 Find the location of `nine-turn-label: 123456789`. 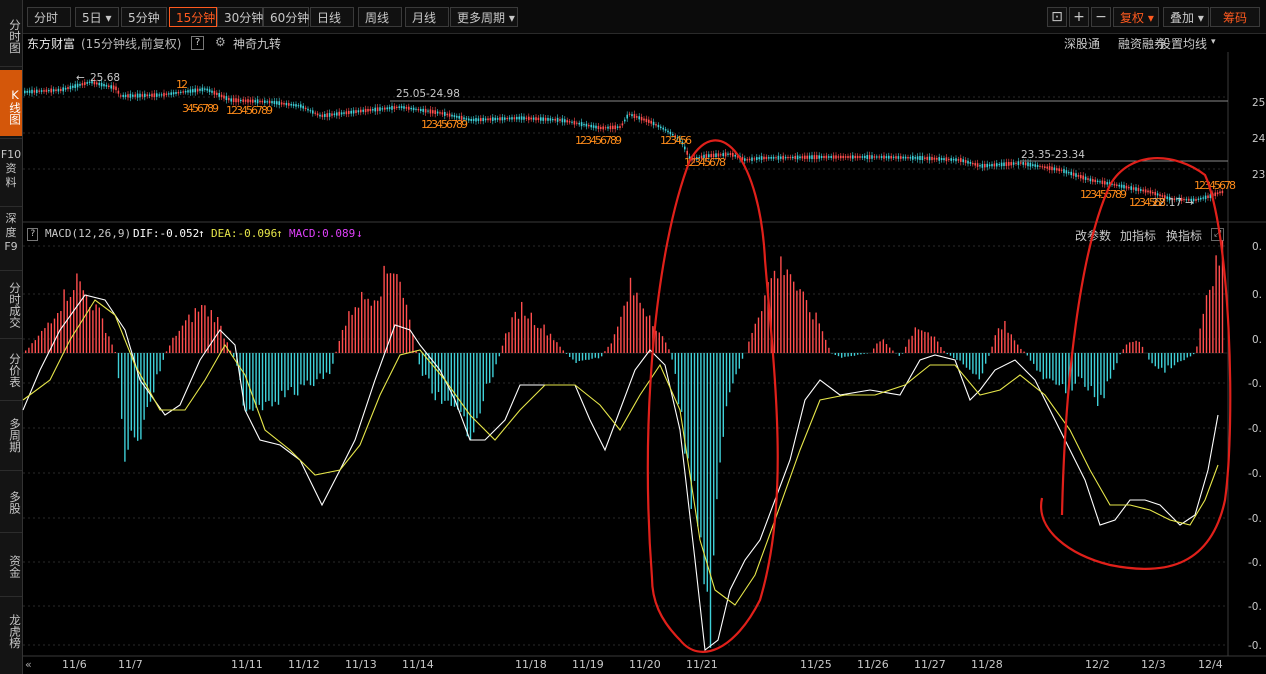

nine-turn-label: 123456789 is located at coordinates (598, 140).